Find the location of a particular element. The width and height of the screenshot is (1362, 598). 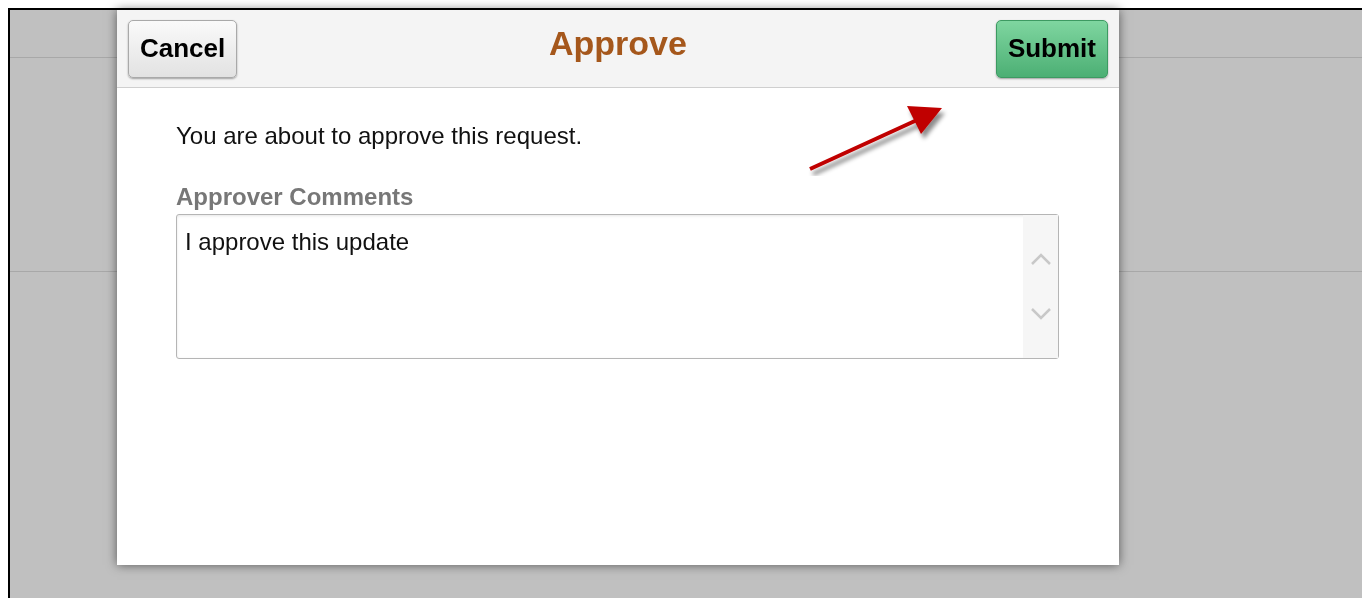

scroll-up-icon is located at coordinates (1041, 259).